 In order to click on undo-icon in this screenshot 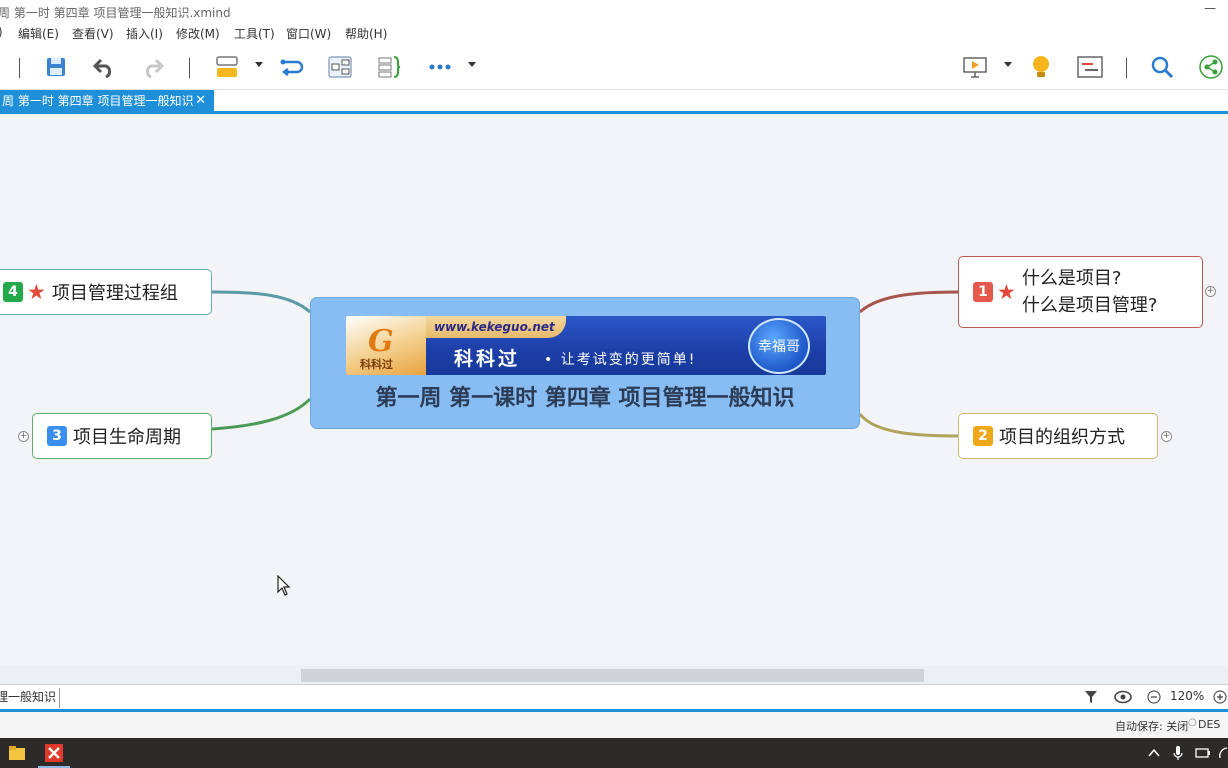, I will do `click(104, 67)`.